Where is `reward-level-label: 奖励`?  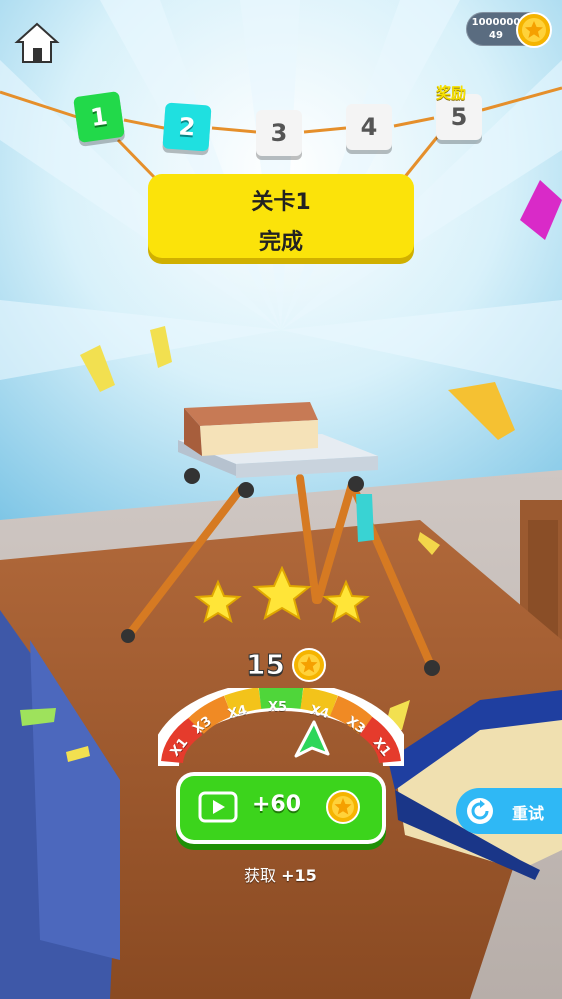
reward-level-label: 奖励 is located at coordinates (451, 93).